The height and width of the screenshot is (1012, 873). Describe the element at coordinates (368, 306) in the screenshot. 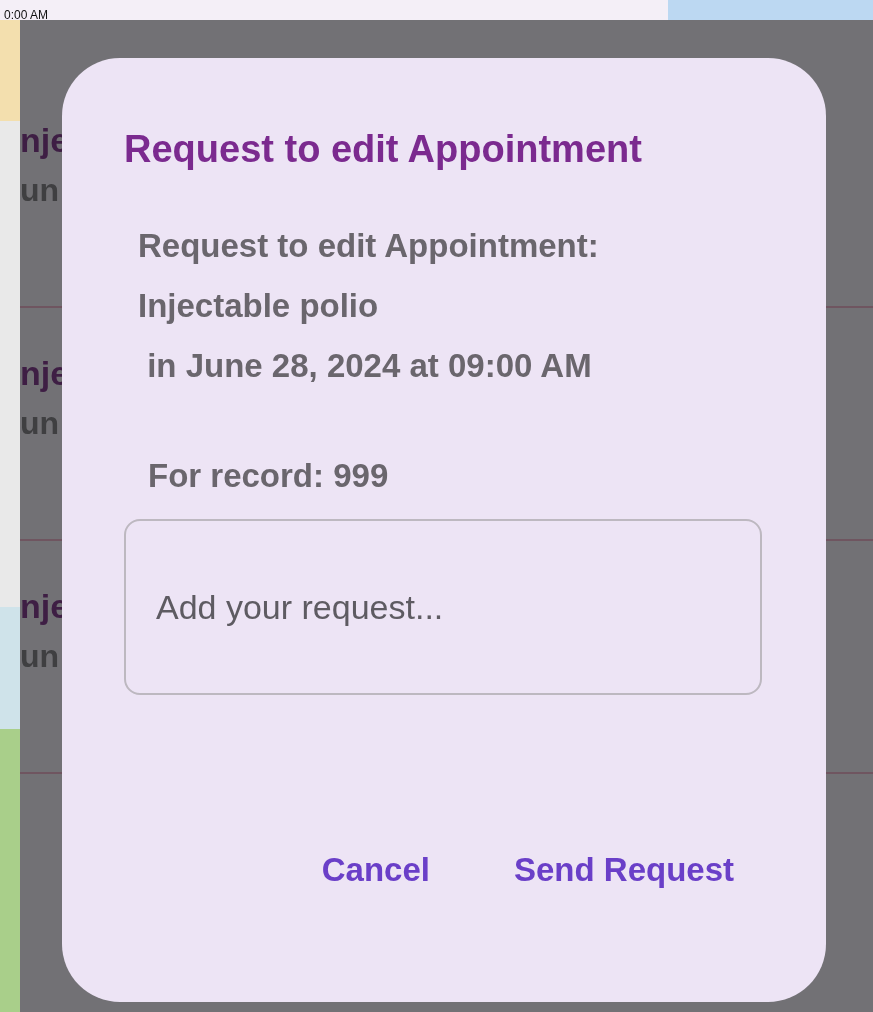

I see `dialog-message: Request to edit Appointment: Injectable polio in June 28, 2024 at 09:00 AM` at that location.